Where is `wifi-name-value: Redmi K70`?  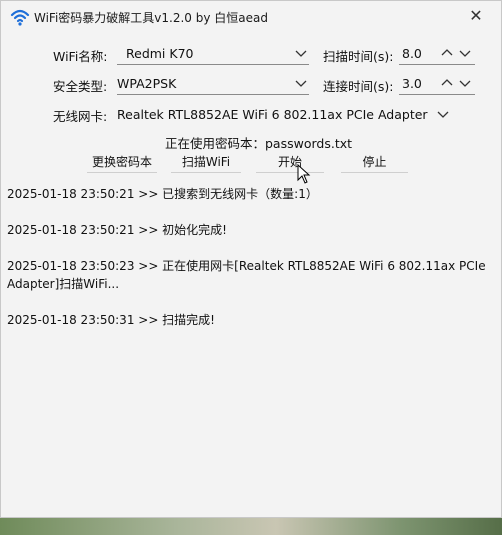
wifi-name-value: Redmi K70 is located at coordinates (160, 53).